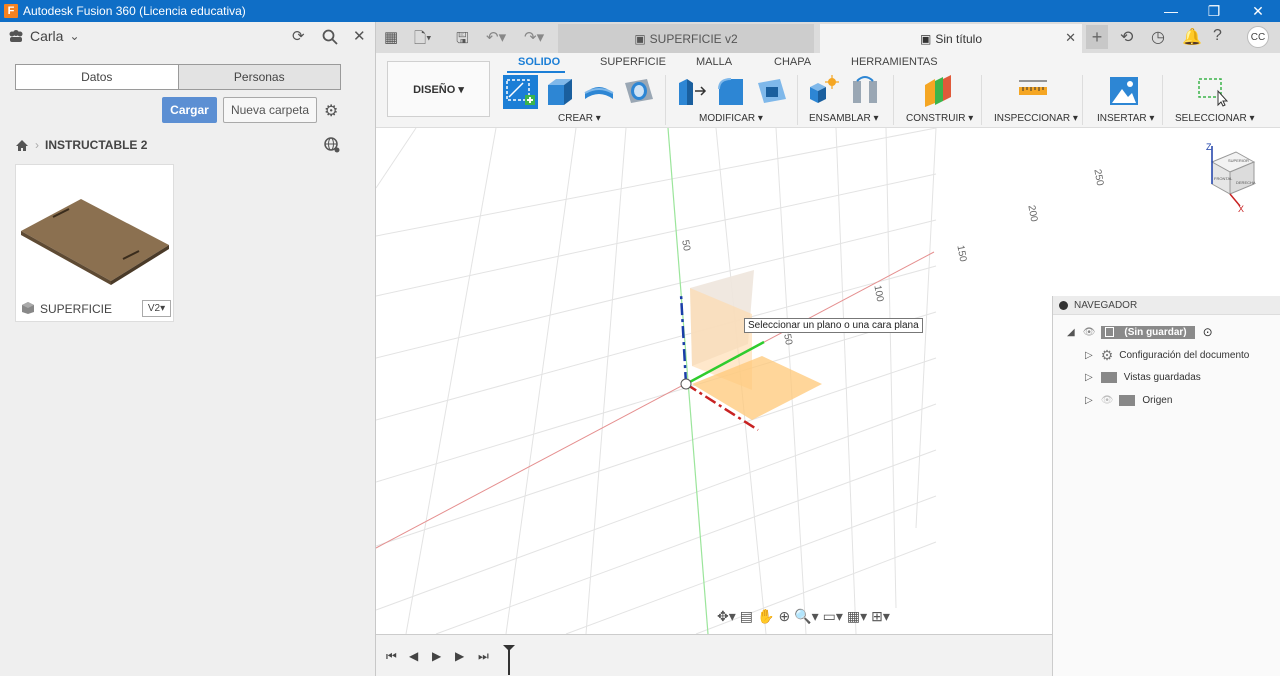  Describe the element at coordinates (413, 656) in the screenshot. I see `step-back-icon: ◀` at that location.